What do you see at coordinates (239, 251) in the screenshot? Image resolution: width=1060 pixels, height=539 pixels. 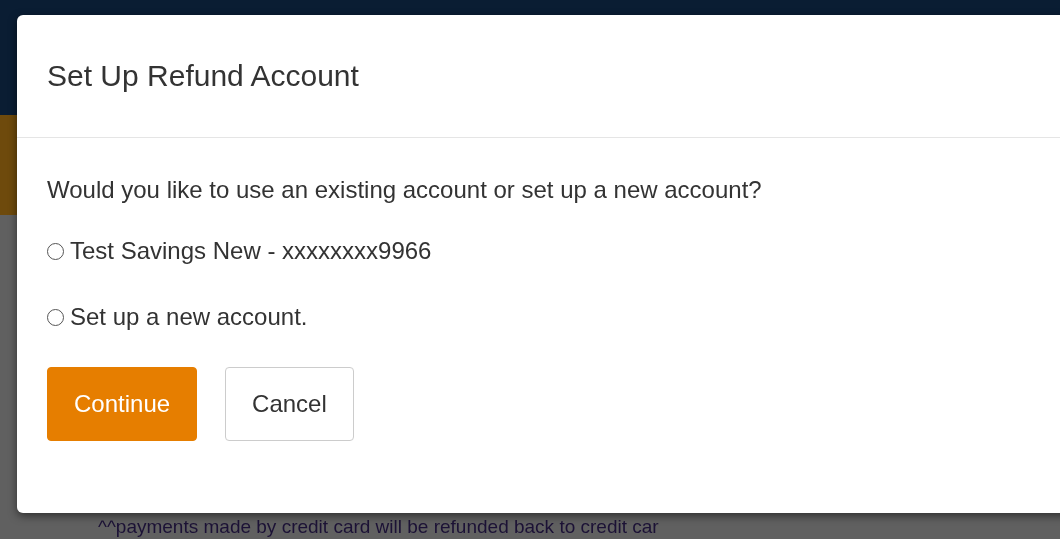 I see `radio-option: Test Savings New - xxxxxxxx9966` at bounding box center [239, 251].